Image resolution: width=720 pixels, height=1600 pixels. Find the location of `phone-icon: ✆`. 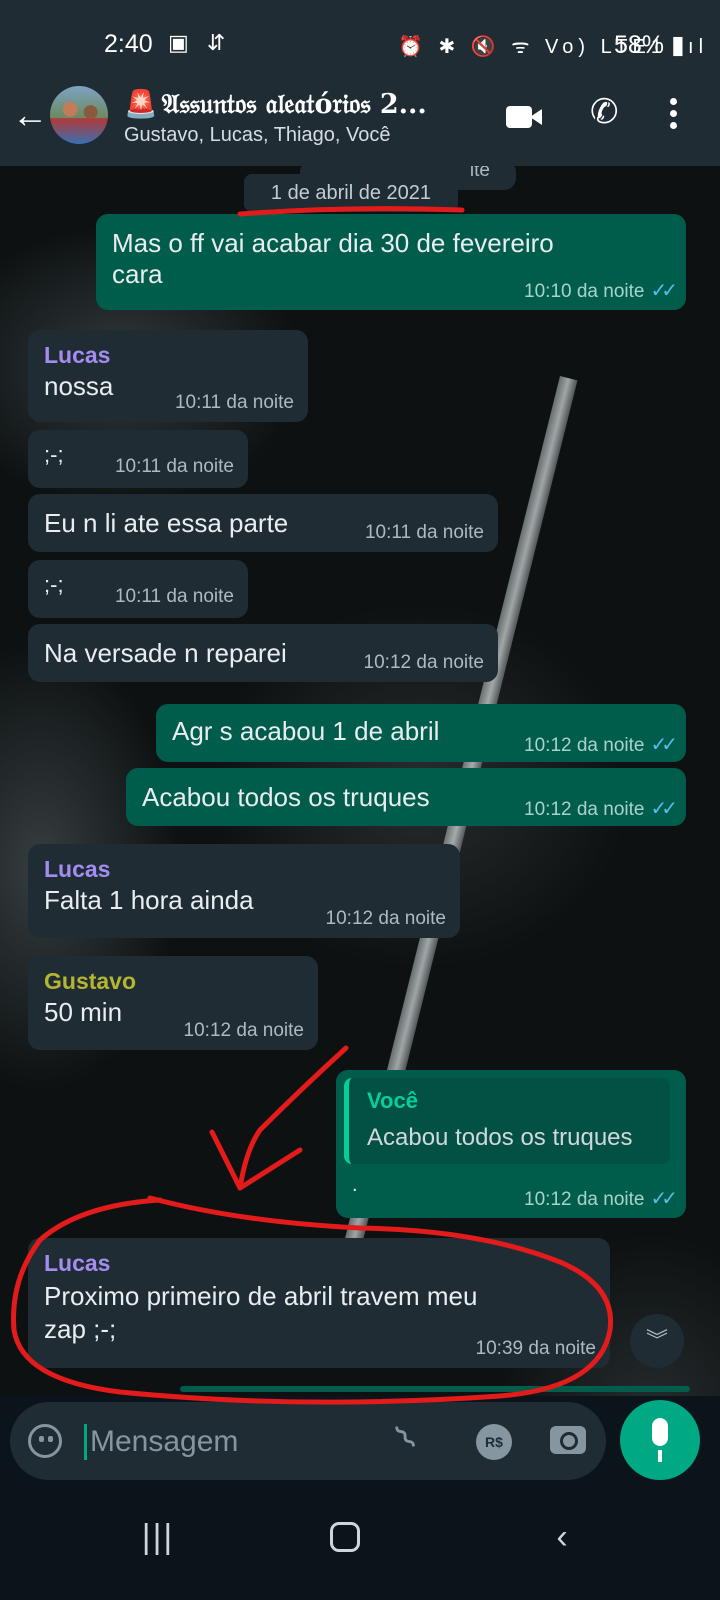

phone-icon: ✆ is located at coordinates (604, 112).